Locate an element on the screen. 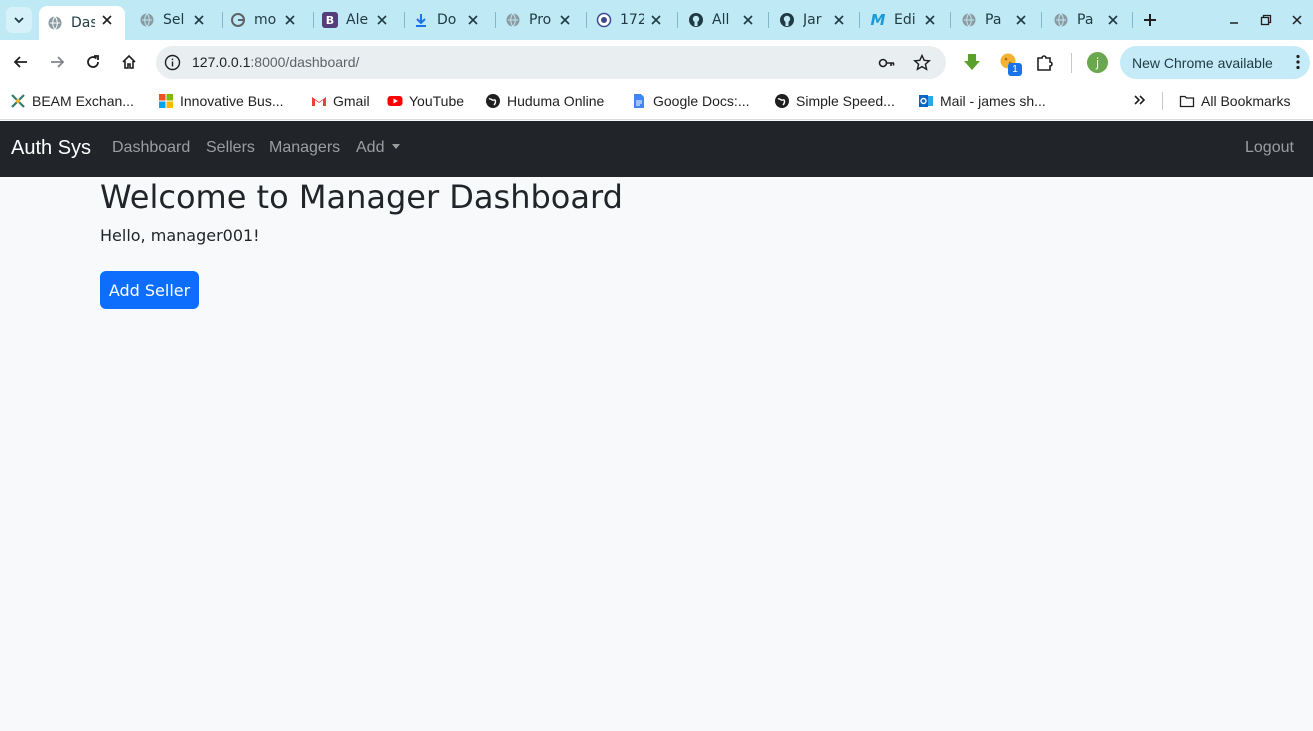  chevron-down-icon is located at coordinates (19, 20).